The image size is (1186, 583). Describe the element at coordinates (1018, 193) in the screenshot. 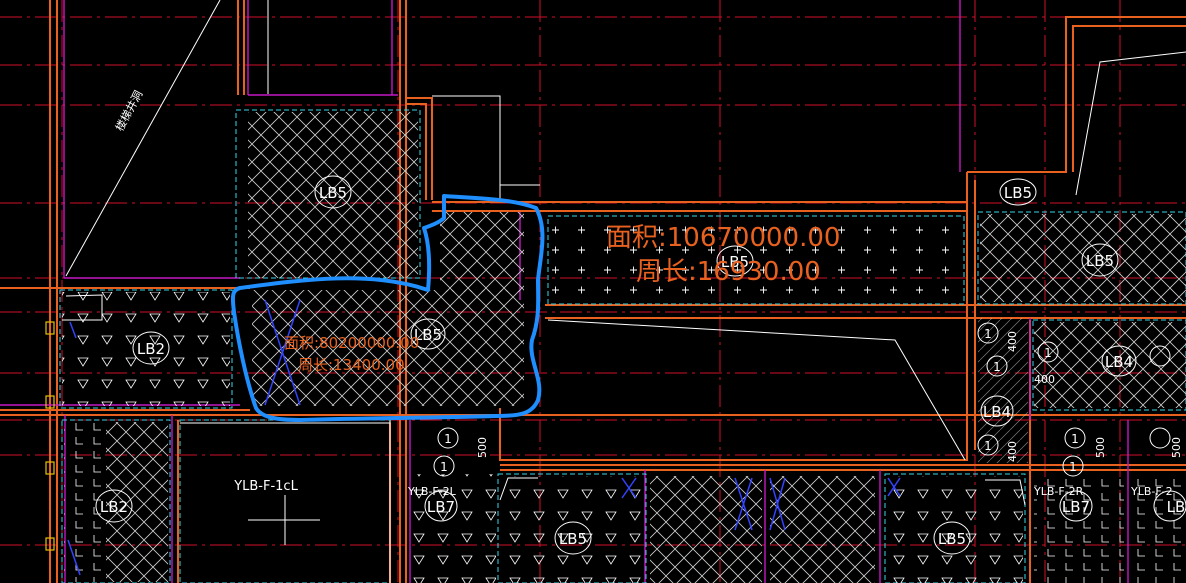

I see `slab-label-lb5-right-top: LB5` at that location.